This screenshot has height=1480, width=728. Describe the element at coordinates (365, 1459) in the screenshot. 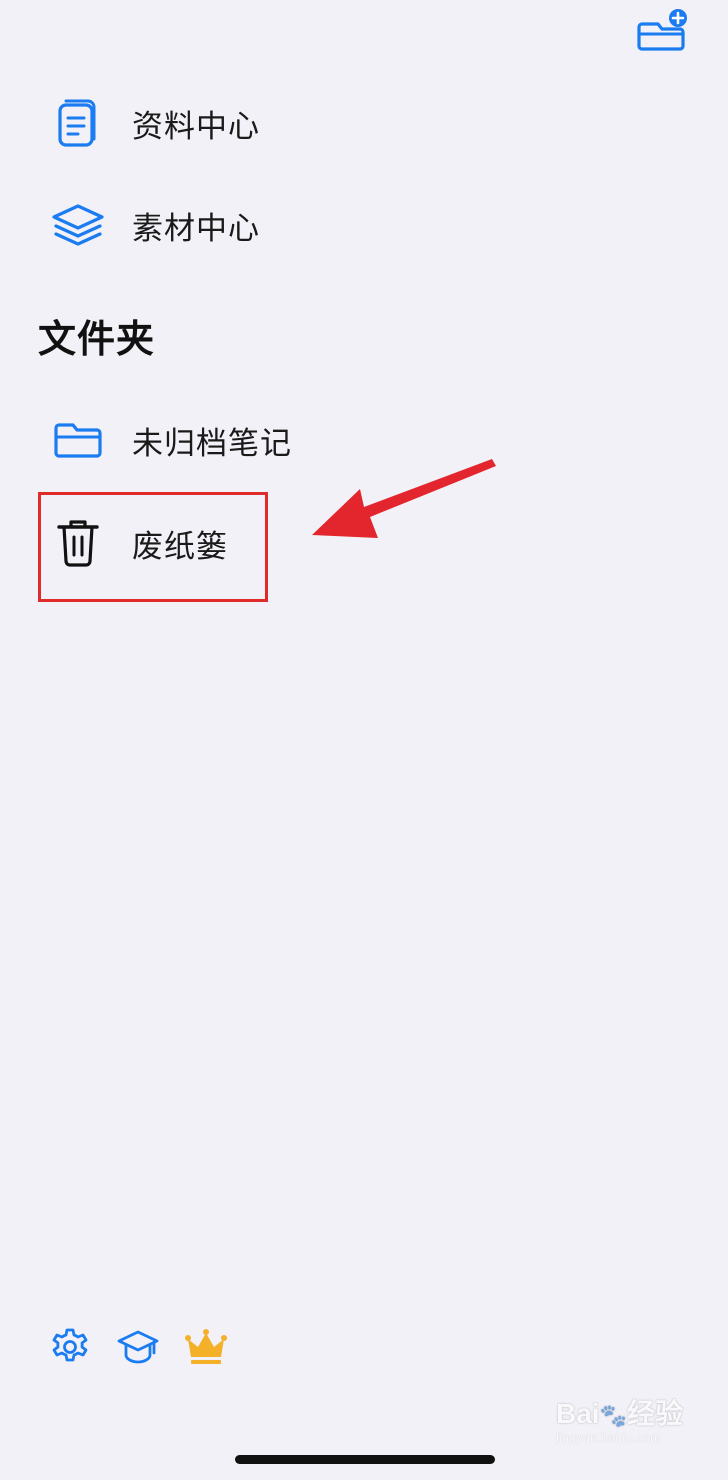

I see `home-indicator` at that location.